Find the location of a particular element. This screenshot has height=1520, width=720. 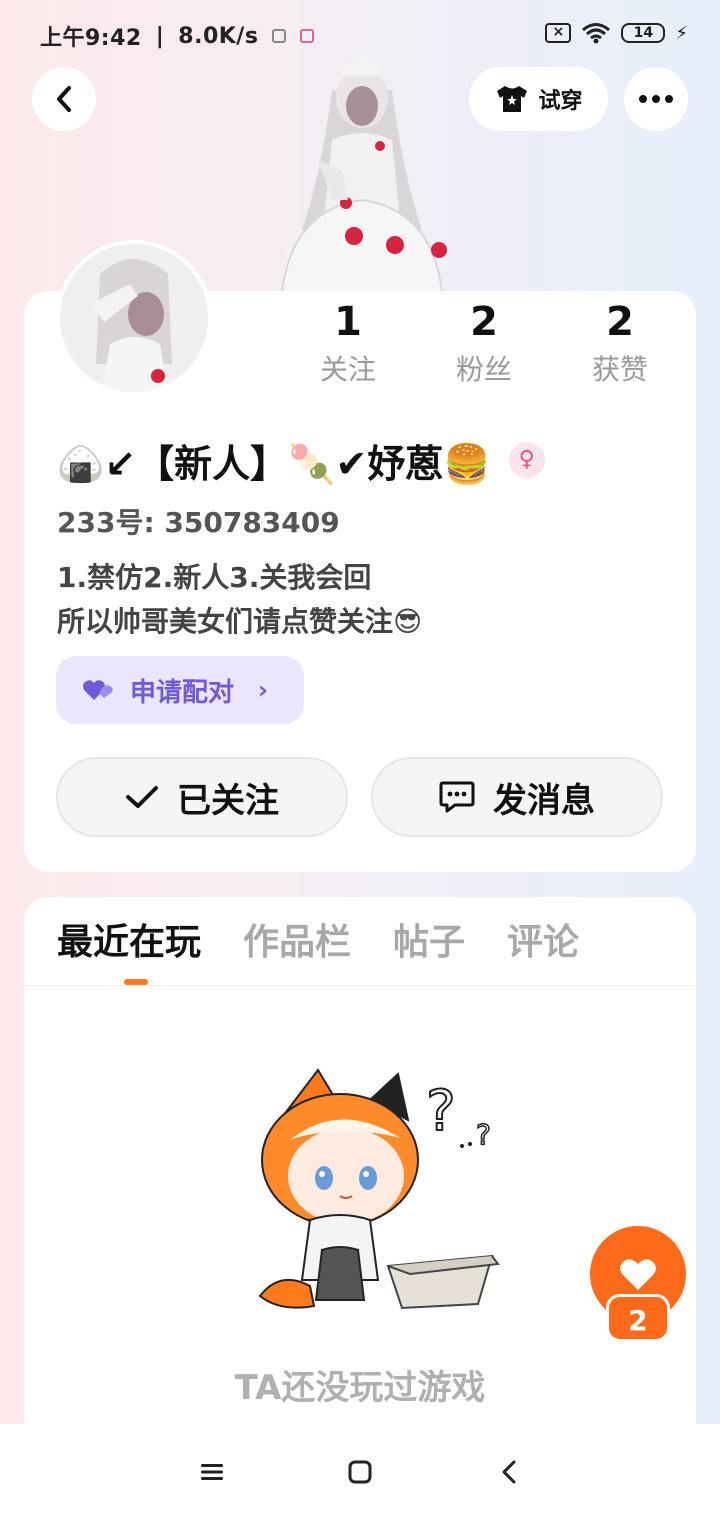

ellipsis-icon is located at coordinates (656, 99).